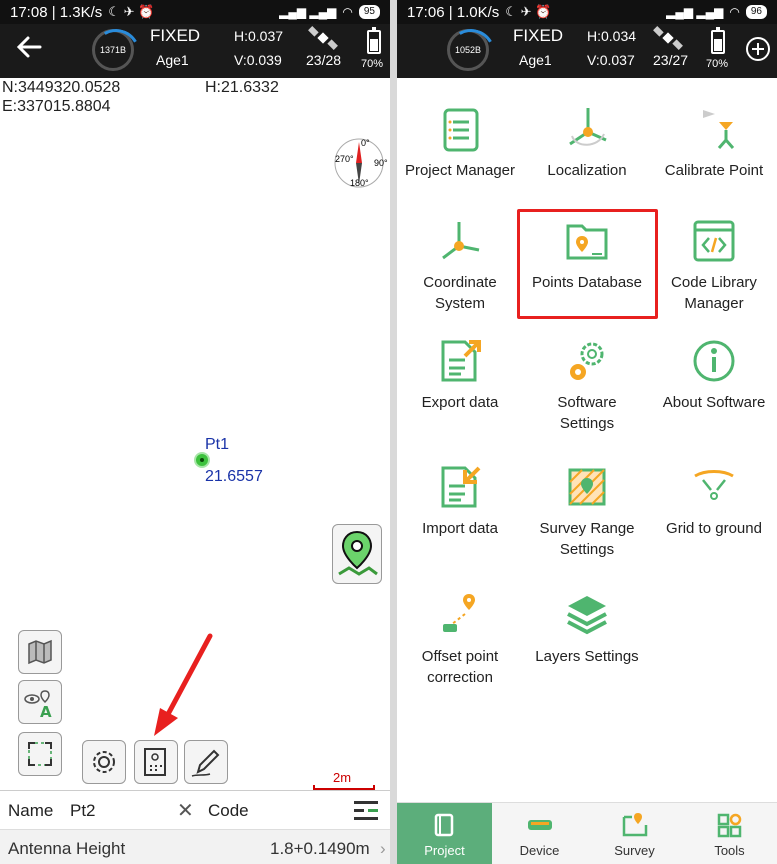 This screenshot has width=777, height=864. Describe the element at coordinates (381, 163) in the screenshot. I see `compass-e: 90°` at that location.